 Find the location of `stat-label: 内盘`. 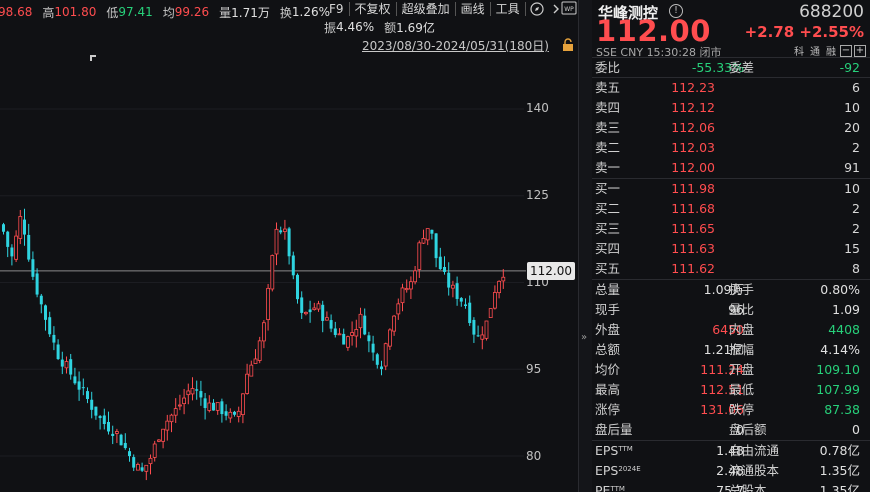

stat-label: 内盘 is located at coordinates (742, 329).